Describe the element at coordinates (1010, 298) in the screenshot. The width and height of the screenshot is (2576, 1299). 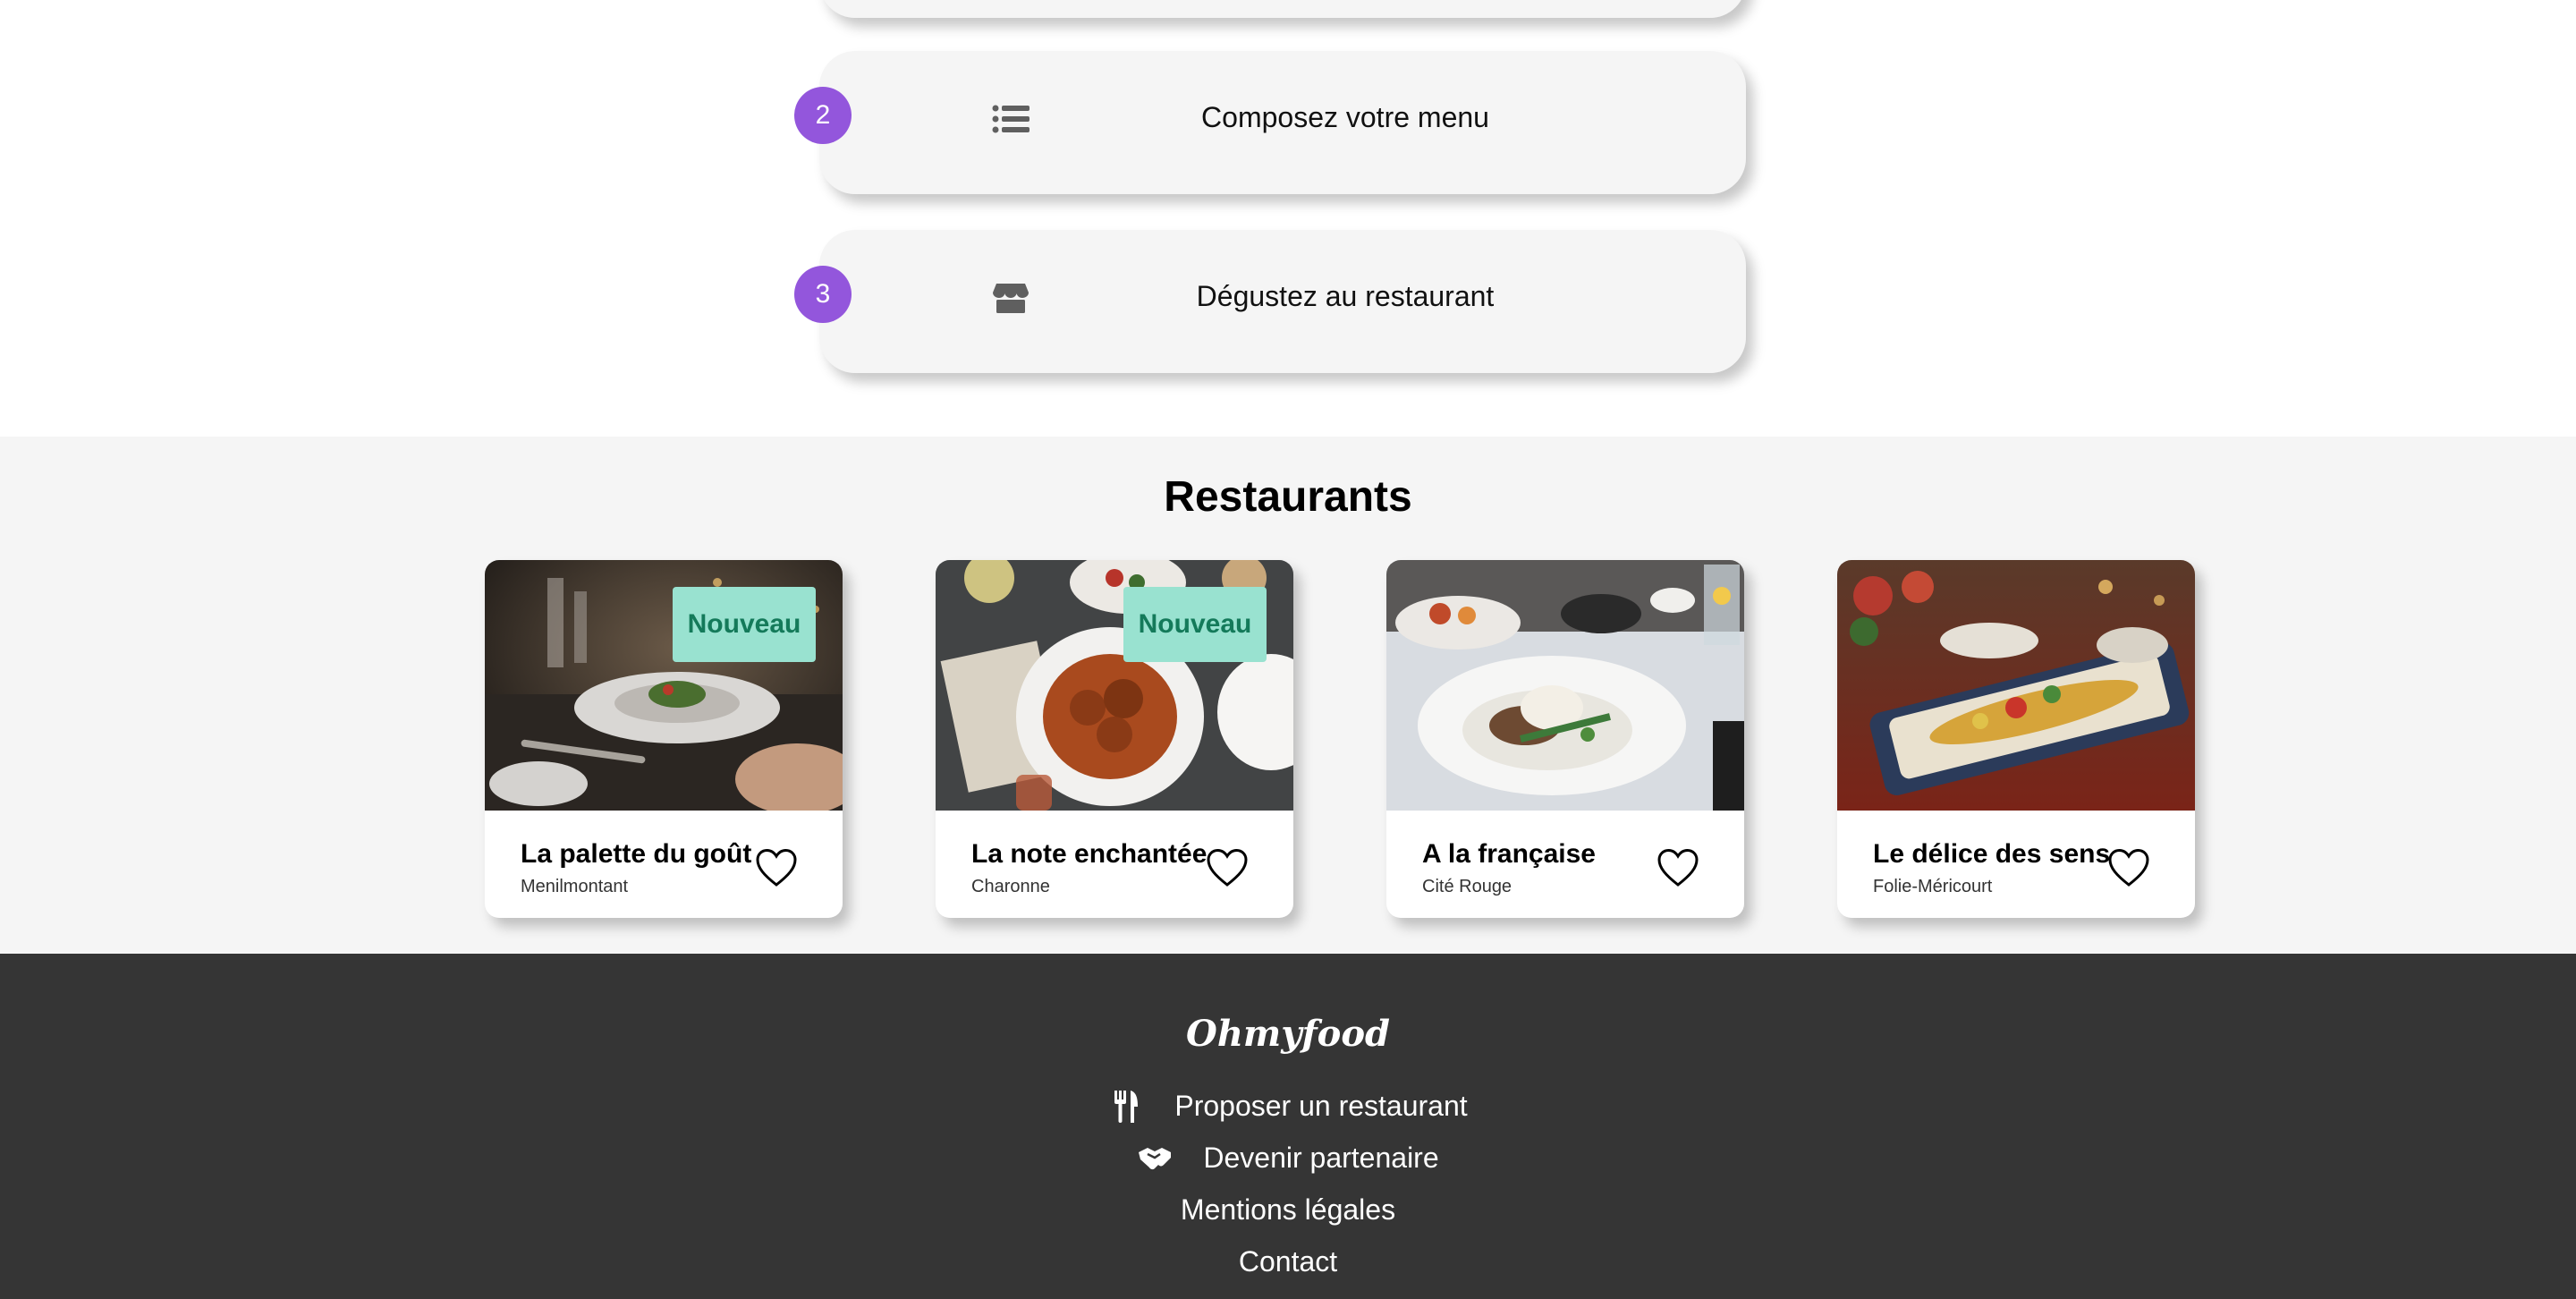
I see `store-icon` at that location.